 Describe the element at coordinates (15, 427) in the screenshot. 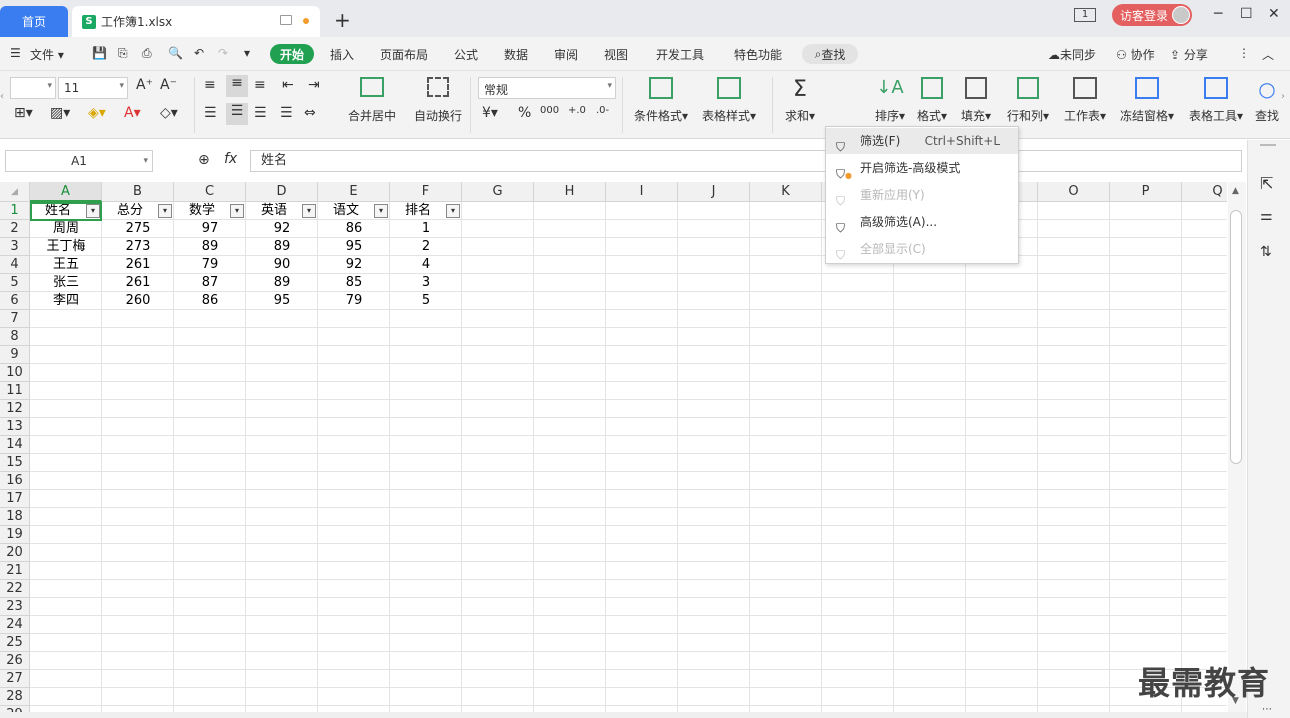

I see `row-header-13: 13` at that location.